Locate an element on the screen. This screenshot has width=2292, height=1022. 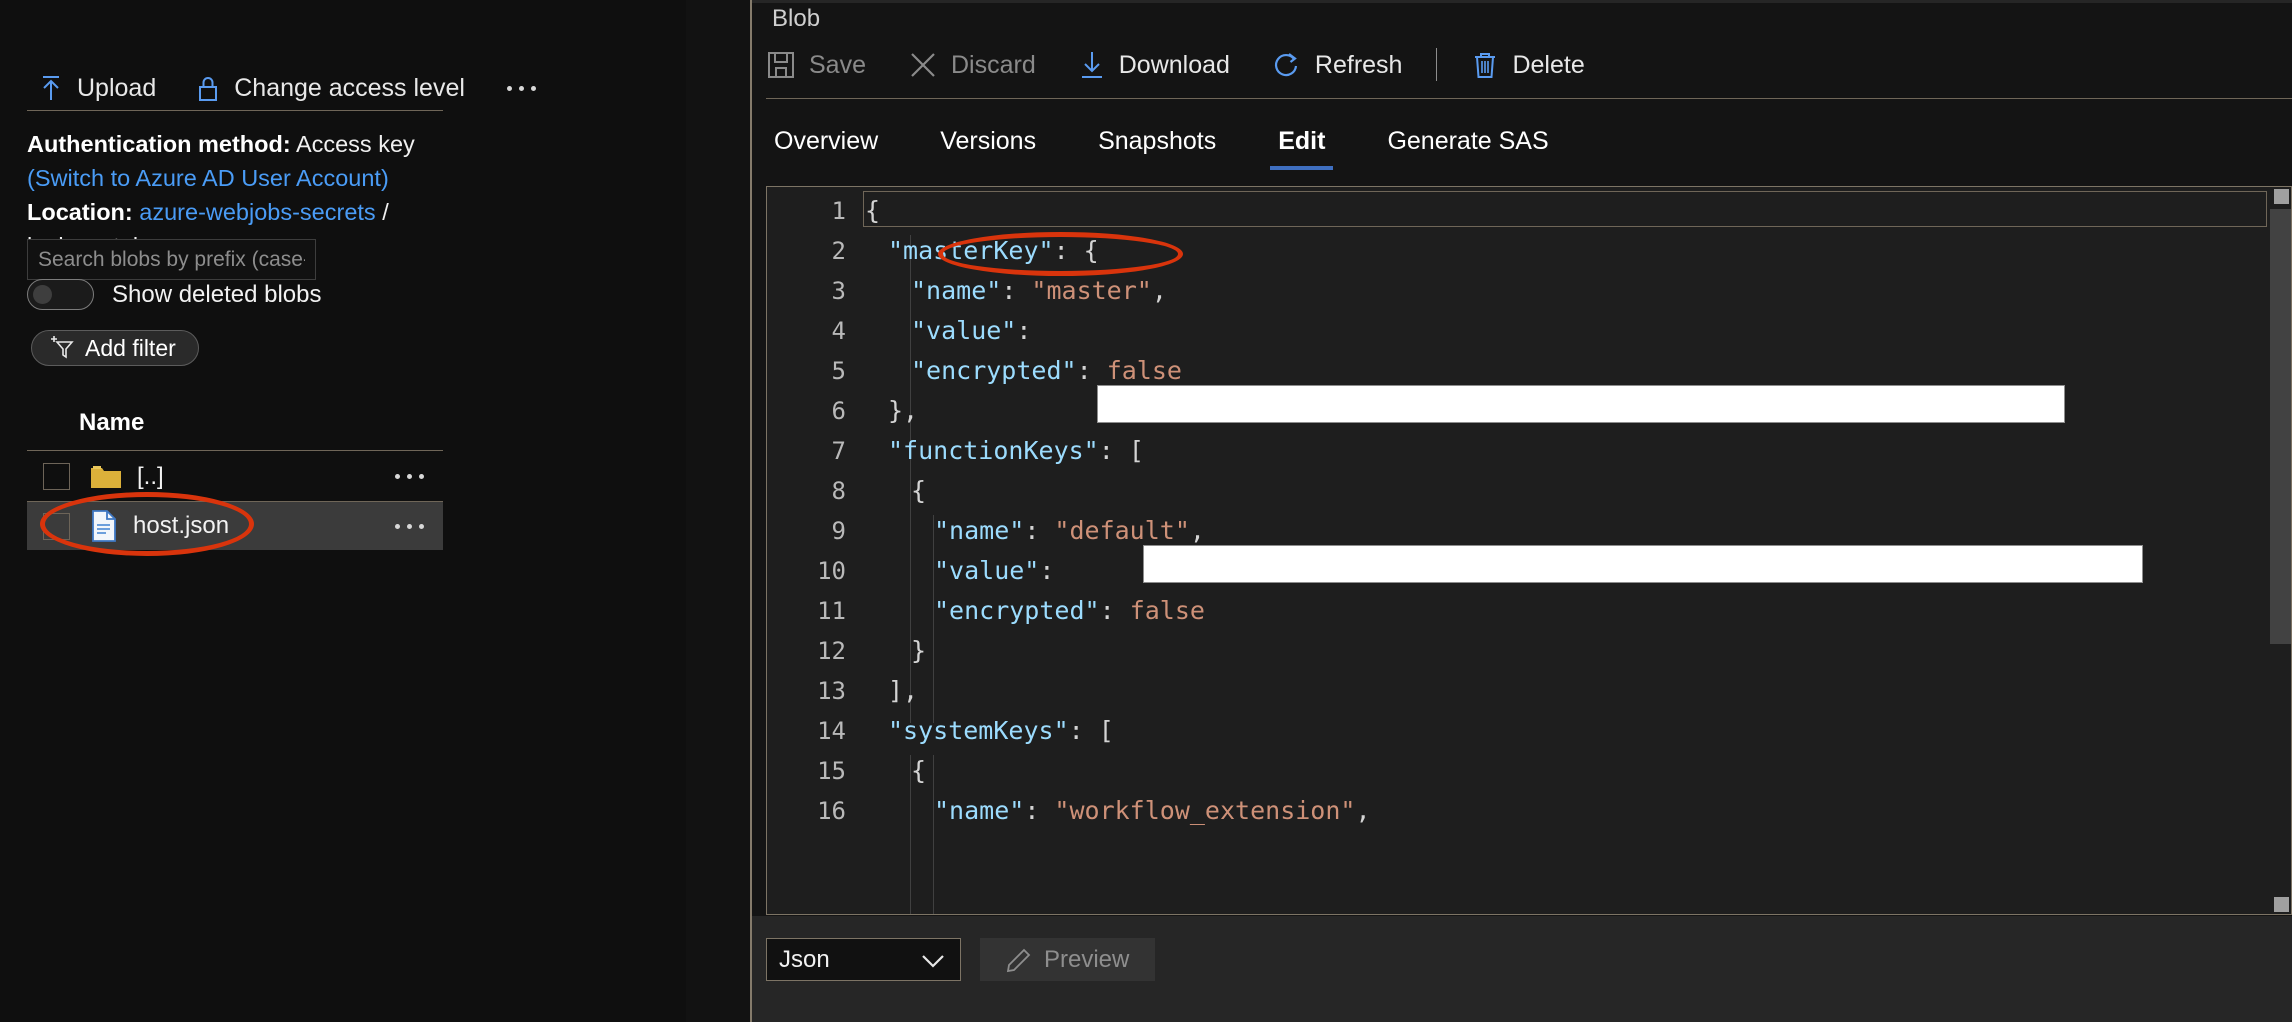
scroll-down-button is located at coordinates (2281, 904).